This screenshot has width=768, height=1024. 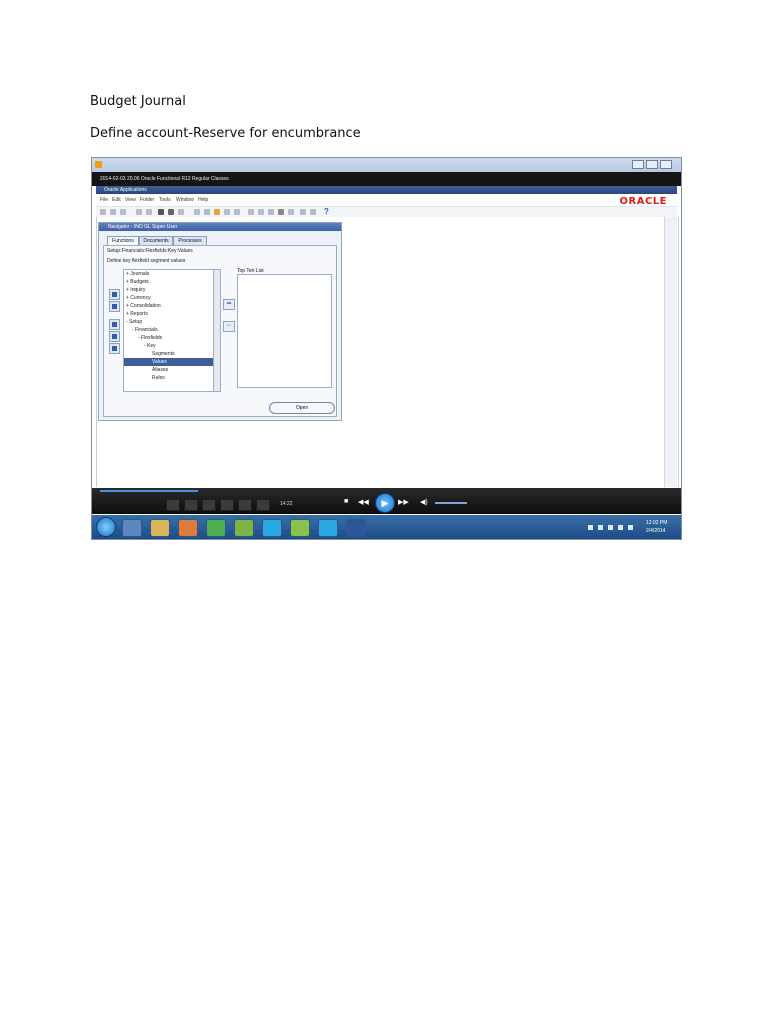 What do you see at coordinates (160, 528) in the screenshot?
I see `taskbar-explorer-icon` at bounding box center [160, 528].